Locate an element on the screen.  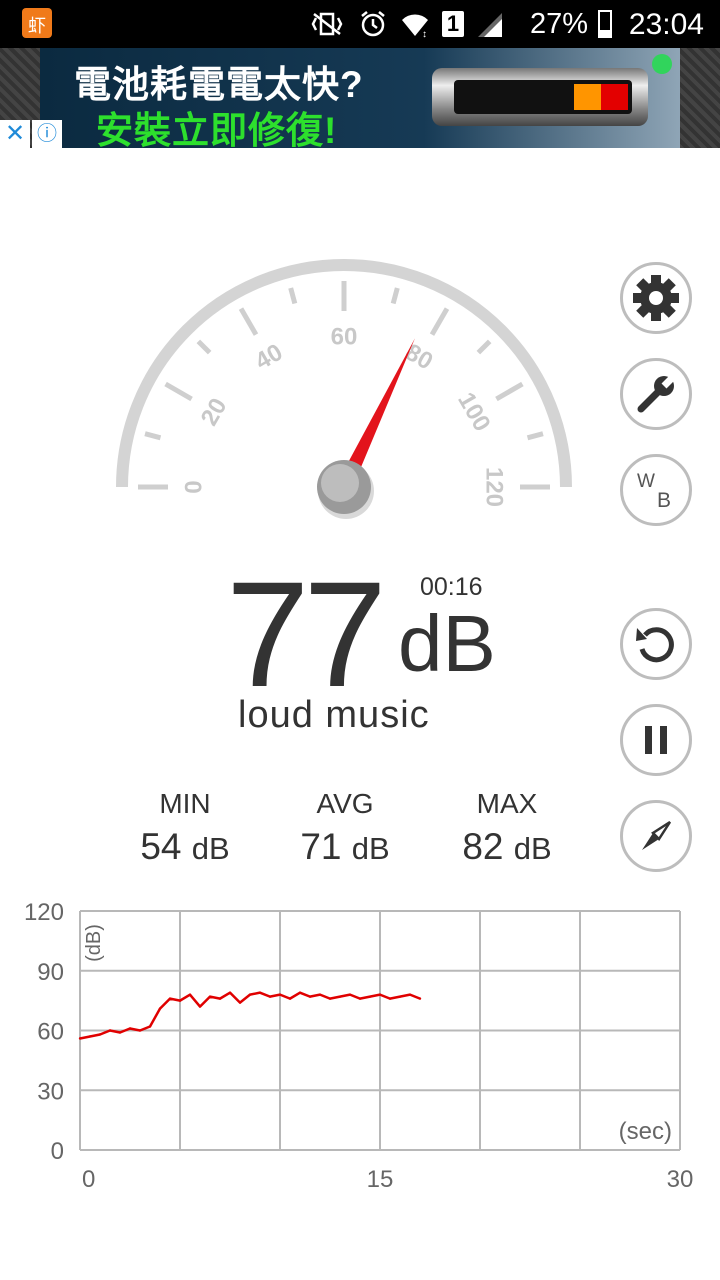
x-tick-label: 30 is located at coordinates (680, 1179).